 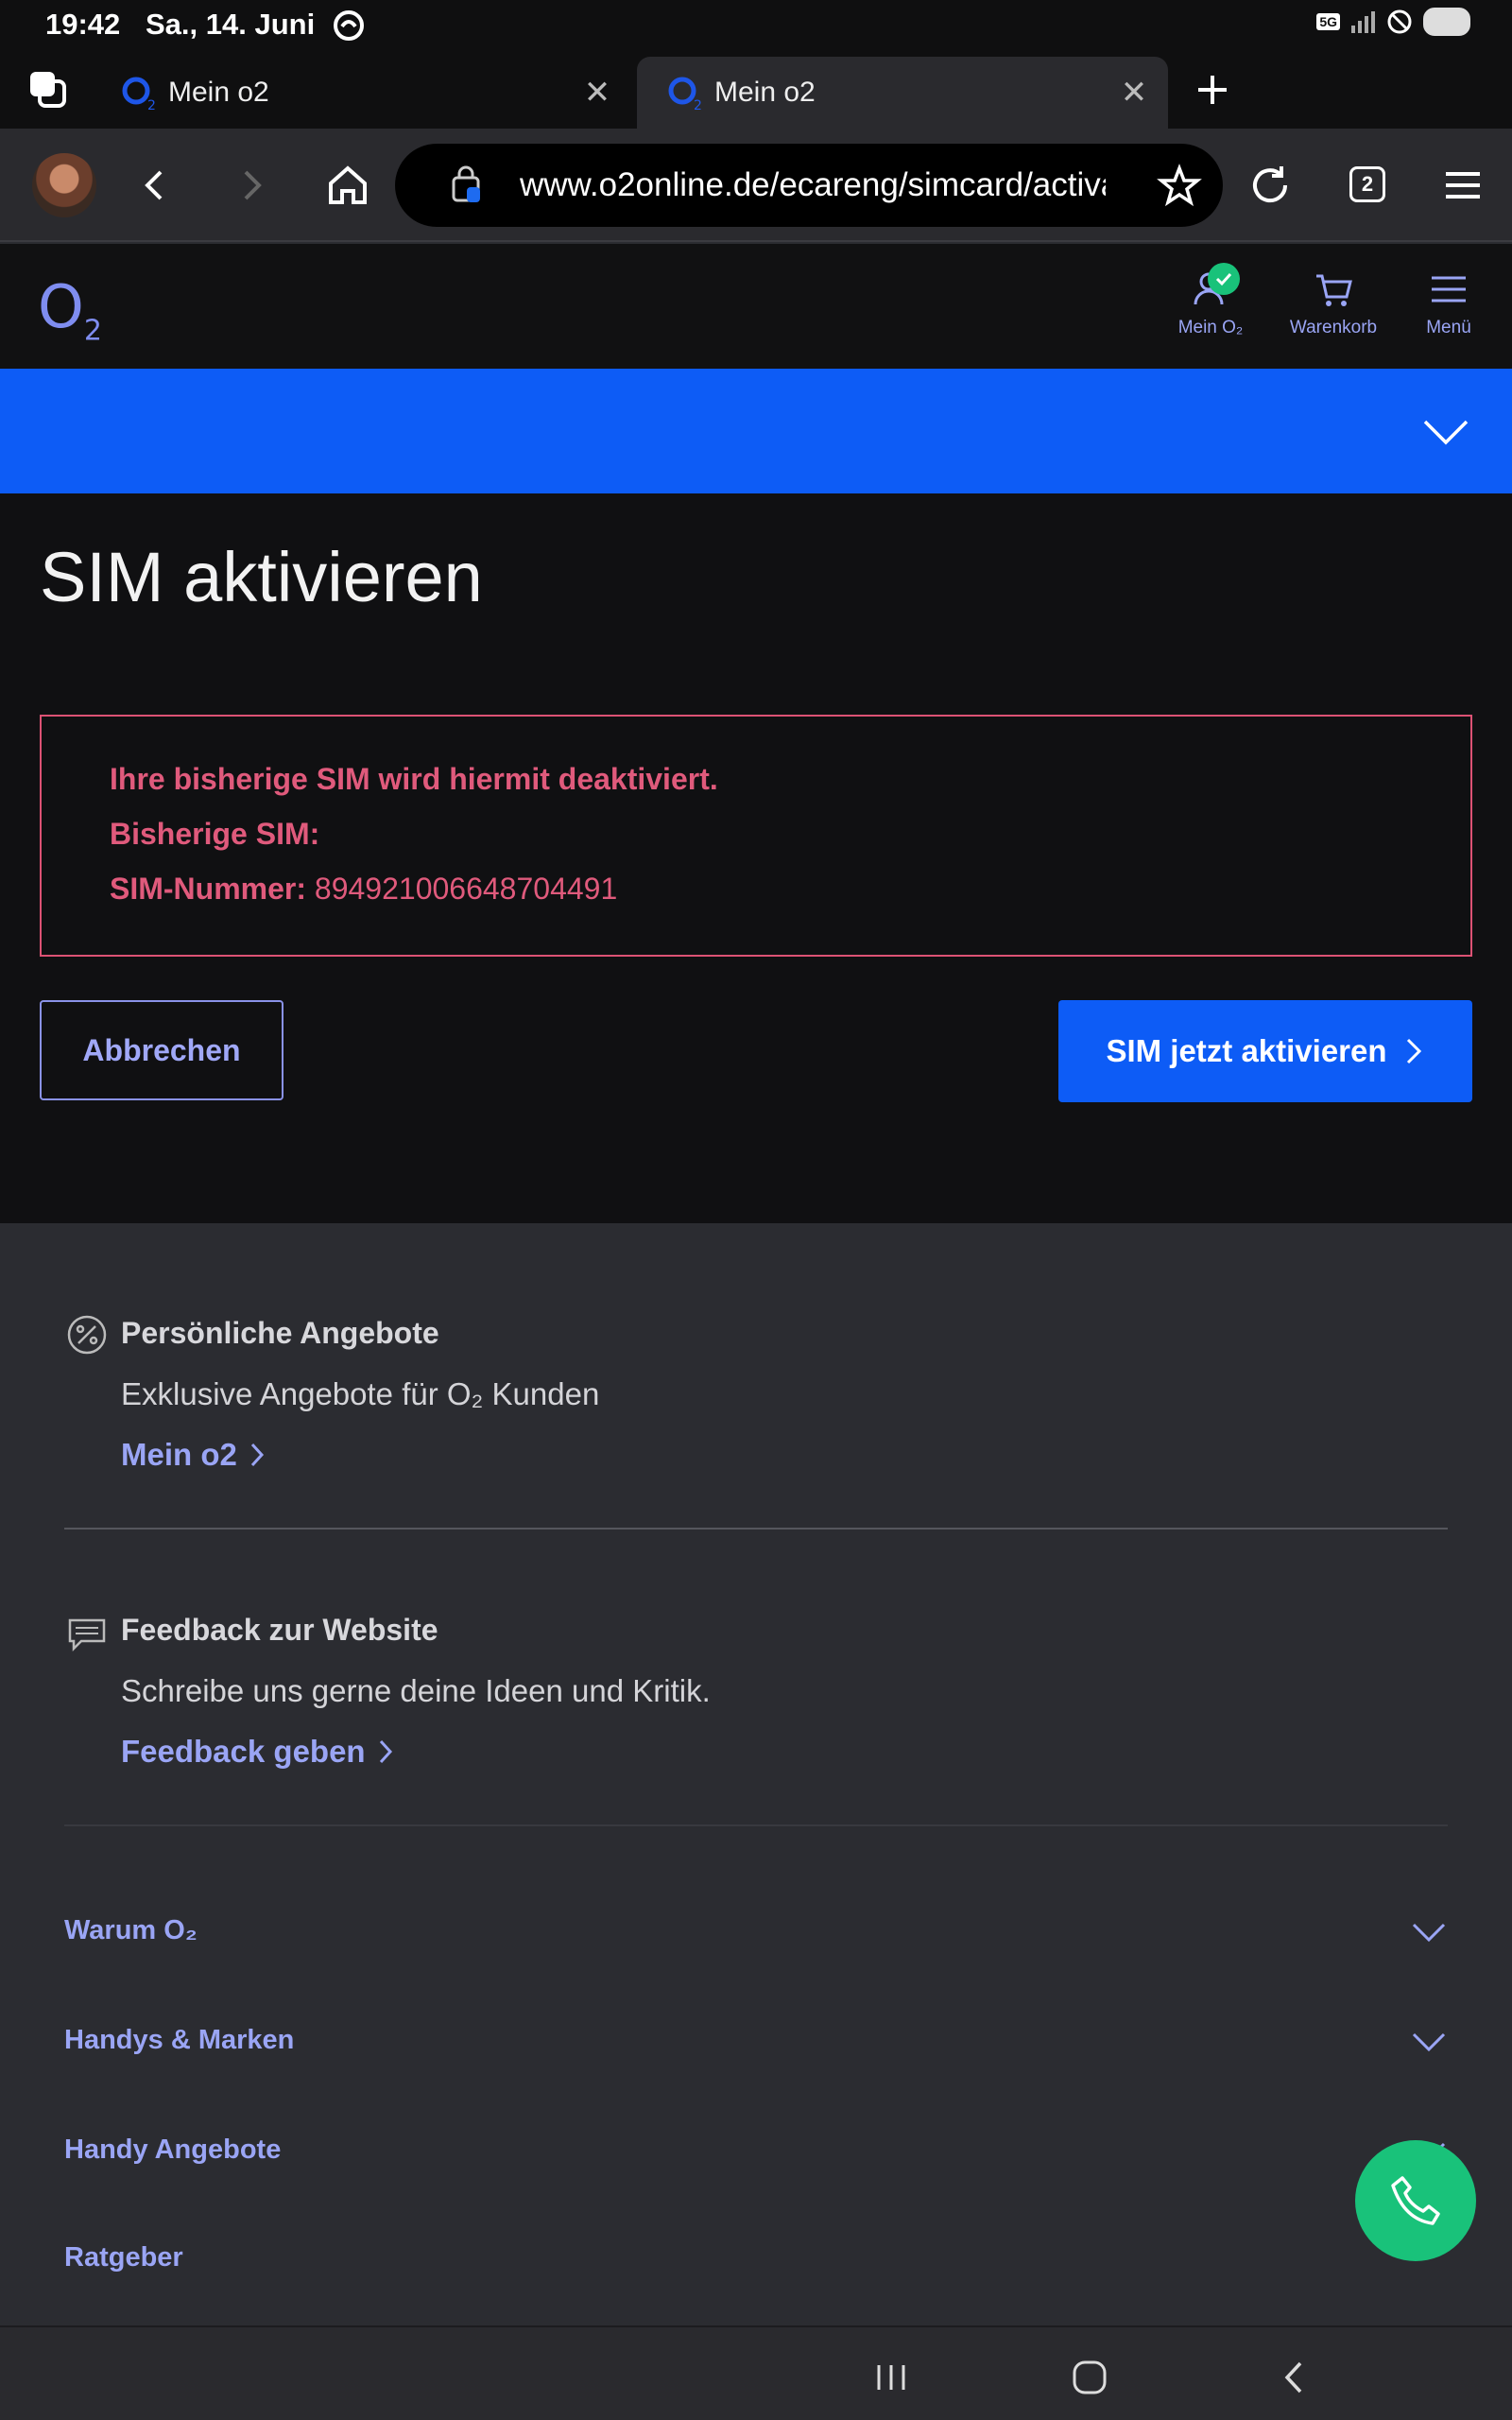 What do you see at coordinates (466, 889) in the screenshot?
I see `sim-number-value: 894921006648704491` at bounding box center [466, 889].